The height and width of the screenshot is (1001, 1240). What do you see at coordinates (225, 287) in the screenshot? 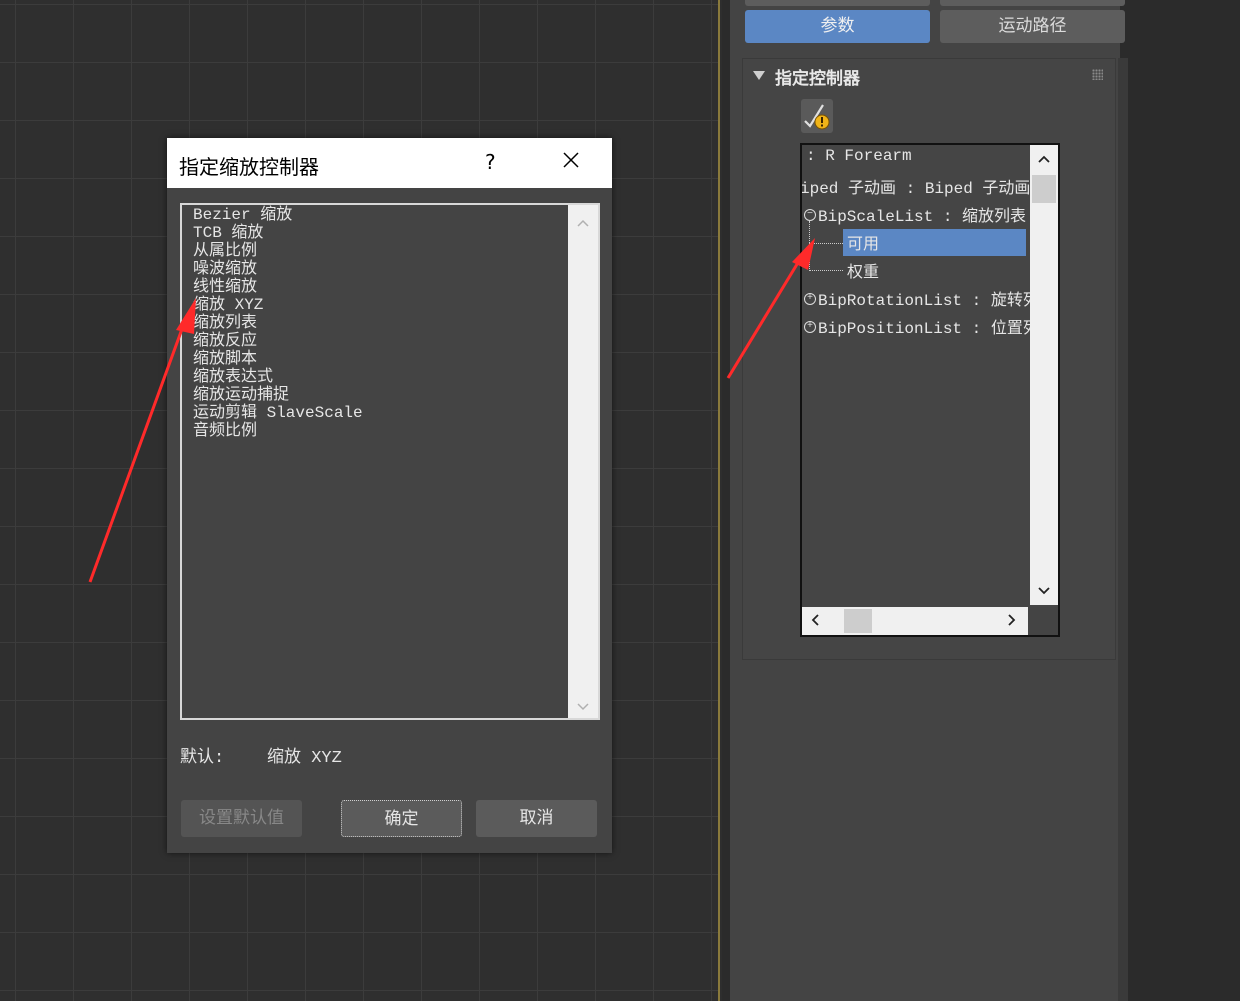
I see `list-item: 线性缩放` at bounding box center [225, 287].